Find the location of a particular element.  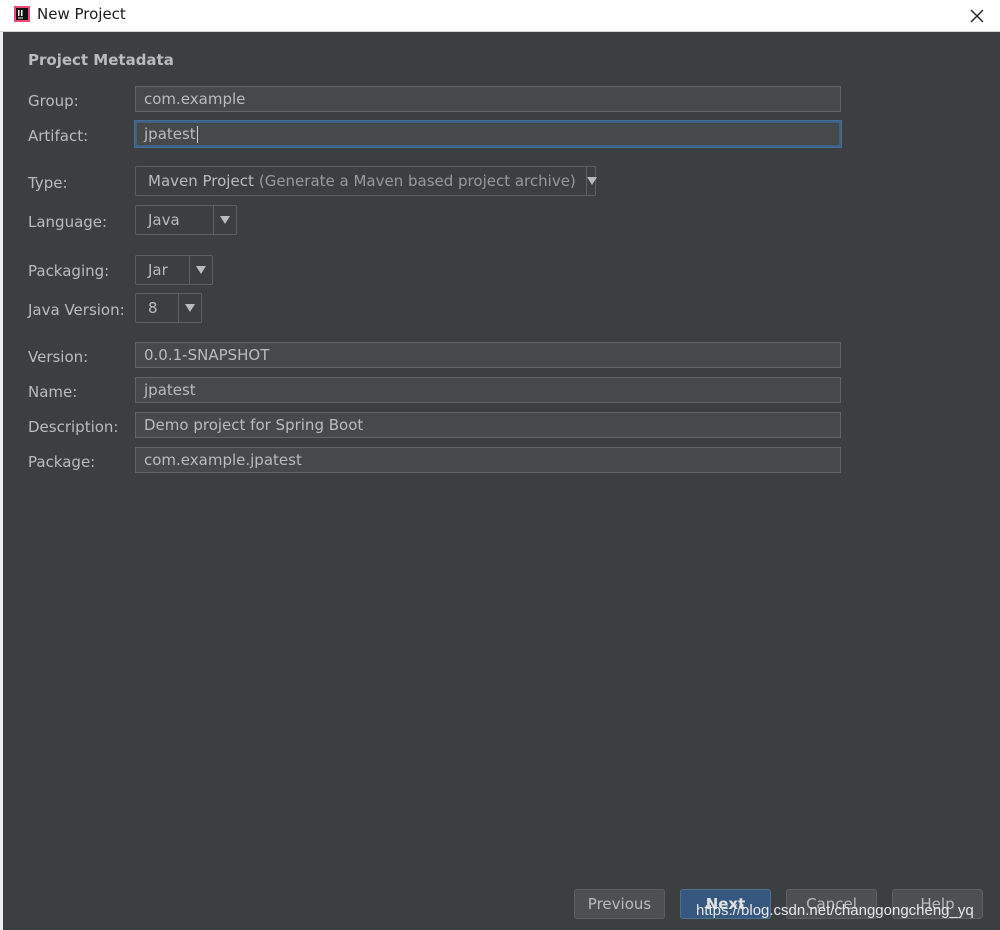

version-field: 0.0.1-SNAPSHOT is located at coordinates (488, 355).